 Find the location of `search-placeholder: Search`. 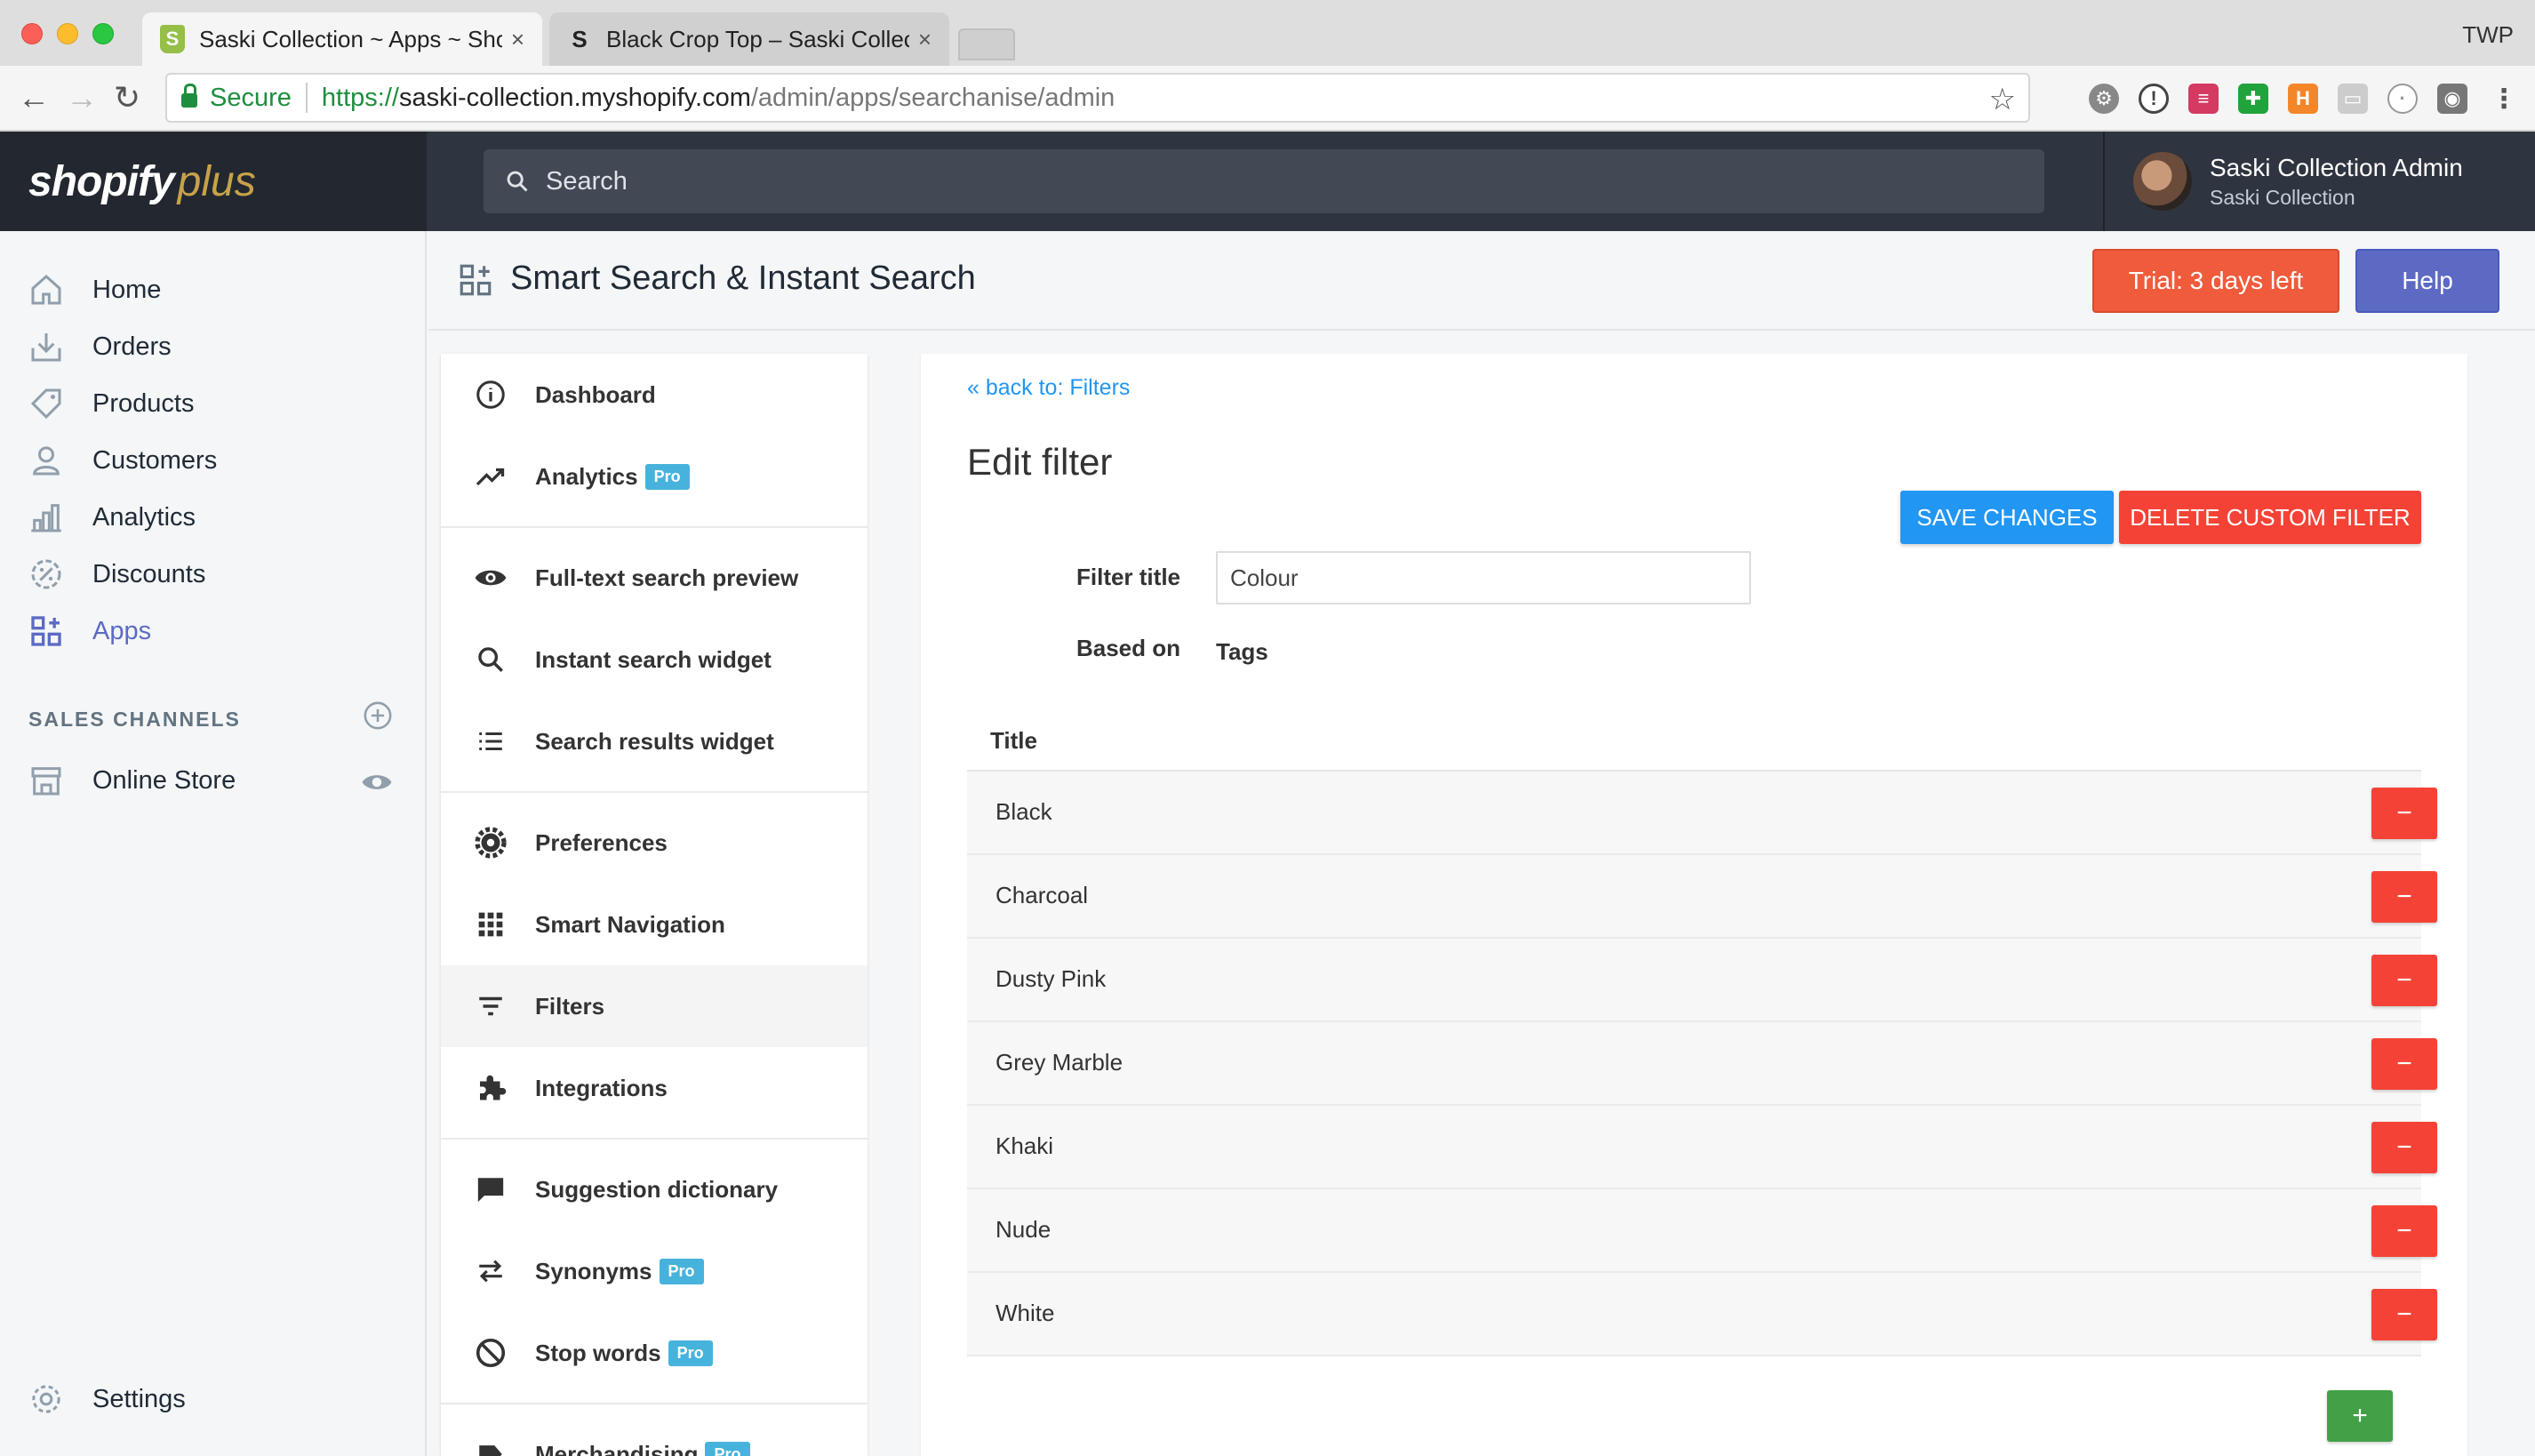

search-placeholder: Search is located at coordinates (587, 181).